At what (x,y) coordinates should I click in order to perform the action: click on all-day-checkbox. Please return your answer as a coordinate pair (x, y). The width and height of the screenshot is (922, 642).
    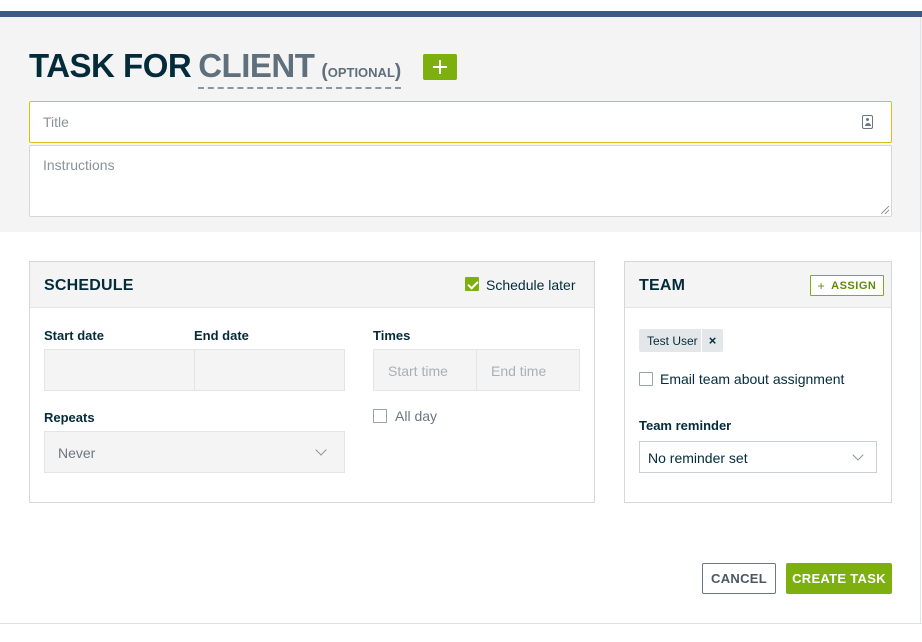
    Looking at the image, I should click on (380, 416).